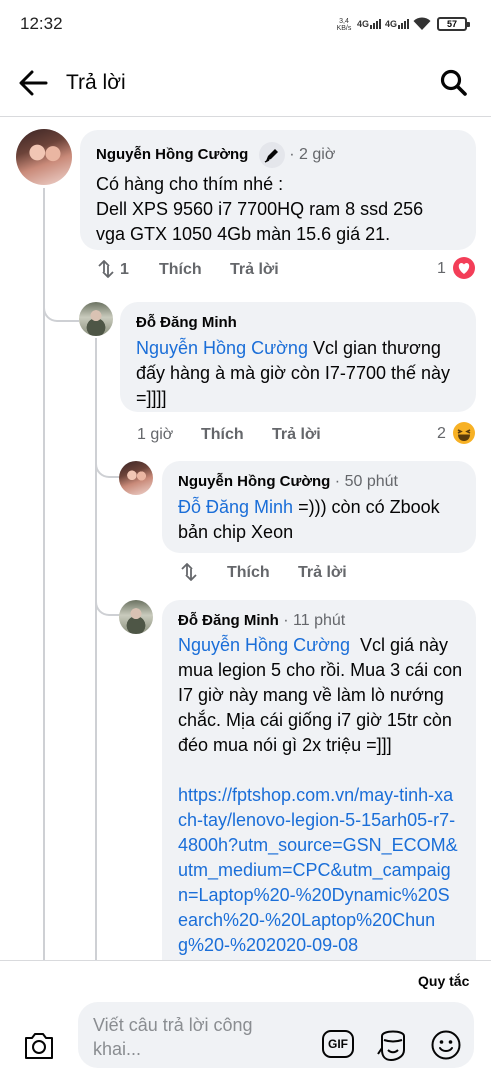  Describe the element at coordinates (245, 84) in the screenshot. I see `app-header: Trả lời` at that location.